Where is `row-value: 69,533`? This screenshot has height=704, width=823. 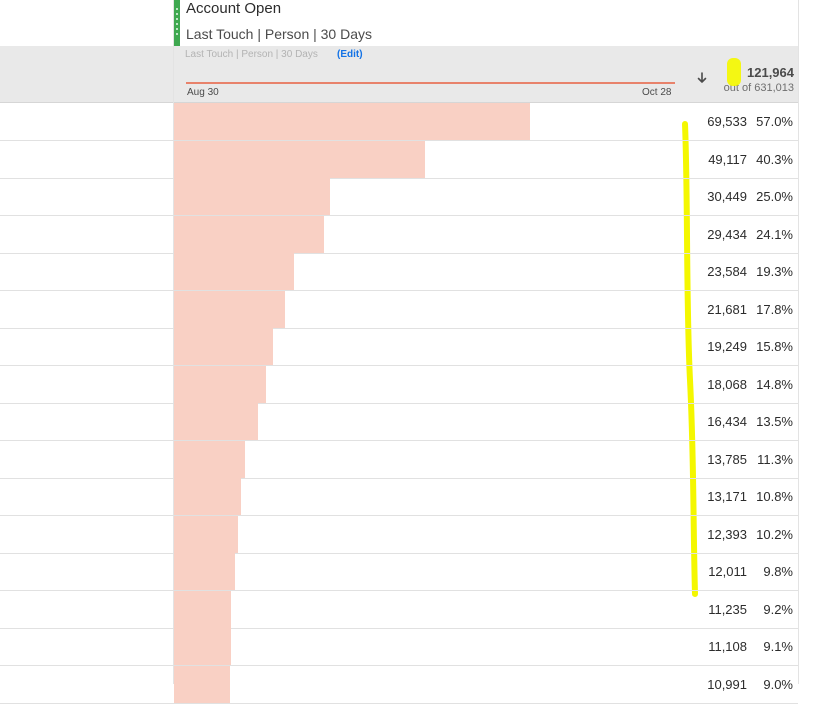 row-value: 69,533 is located at coordinates (727, 121).